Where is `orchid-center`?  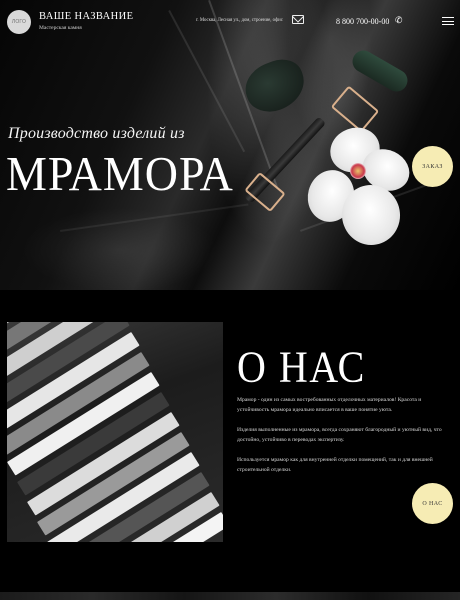
orchid-center is located at coordinates (358, 171).